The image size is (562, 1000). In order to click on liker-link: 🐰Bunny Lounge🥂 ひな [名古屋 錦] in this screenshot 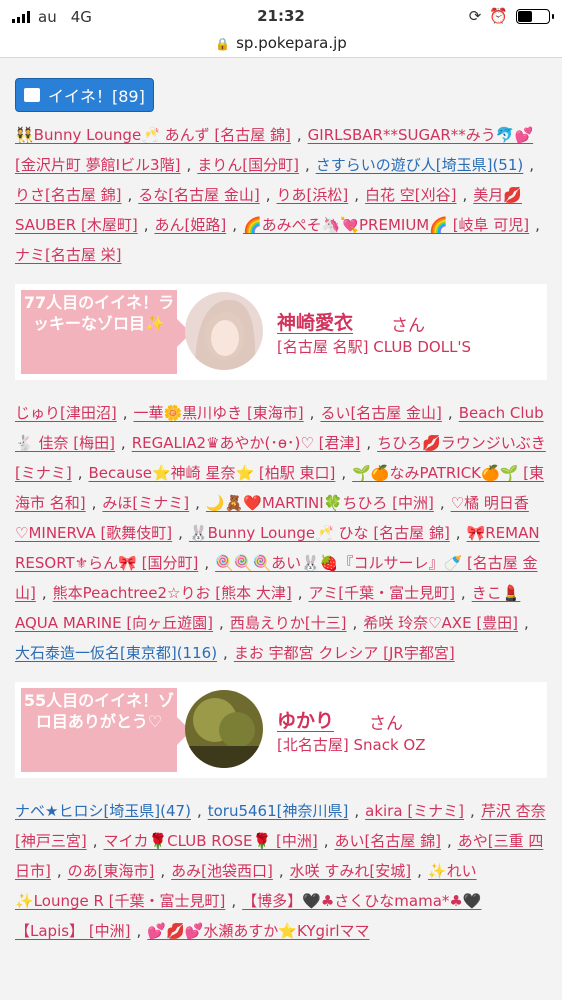, I will do `click(319, 533)`.